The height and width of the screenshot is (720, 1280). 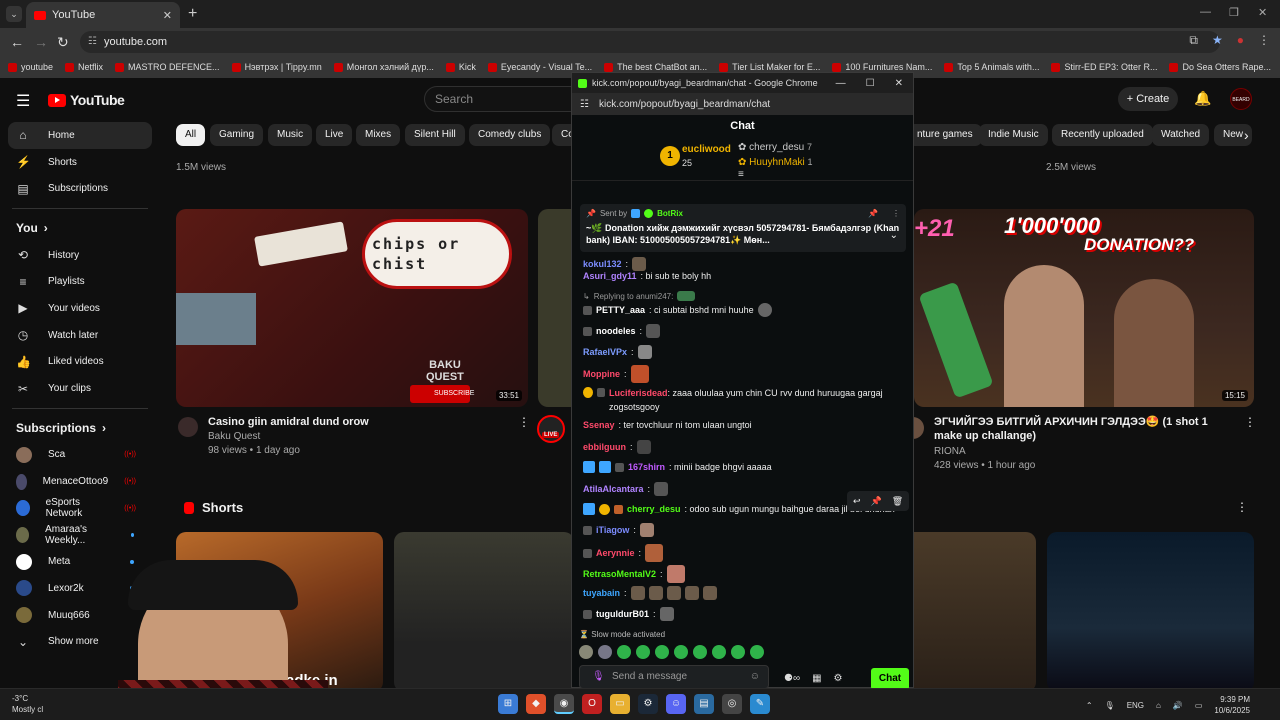 What do you see at coordinates (188, 427) in the screenshot?
I see `channel-avatar` at bounding box center [188, 427].